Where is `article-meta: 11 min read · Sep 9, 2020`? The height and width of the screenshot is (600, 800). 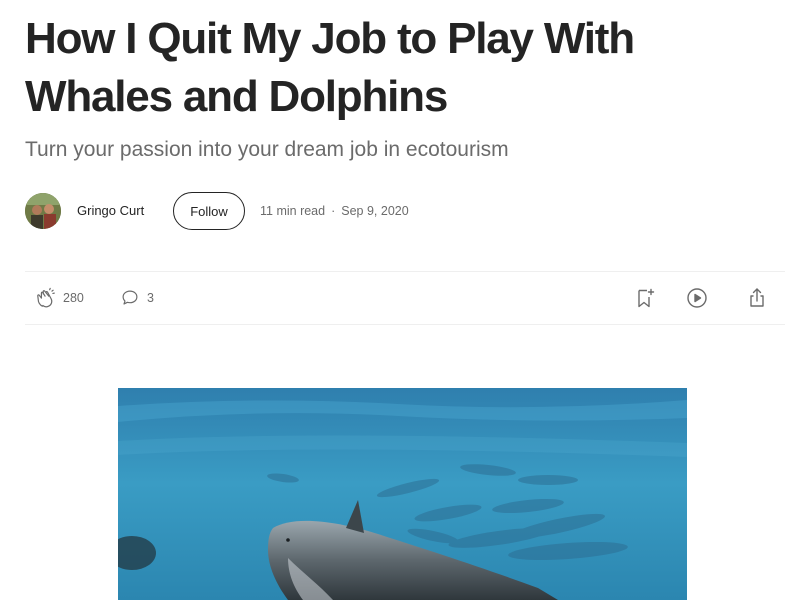
article-meta: 11 min read · Sep 9, 2020 is located at coordinates (334, 211).